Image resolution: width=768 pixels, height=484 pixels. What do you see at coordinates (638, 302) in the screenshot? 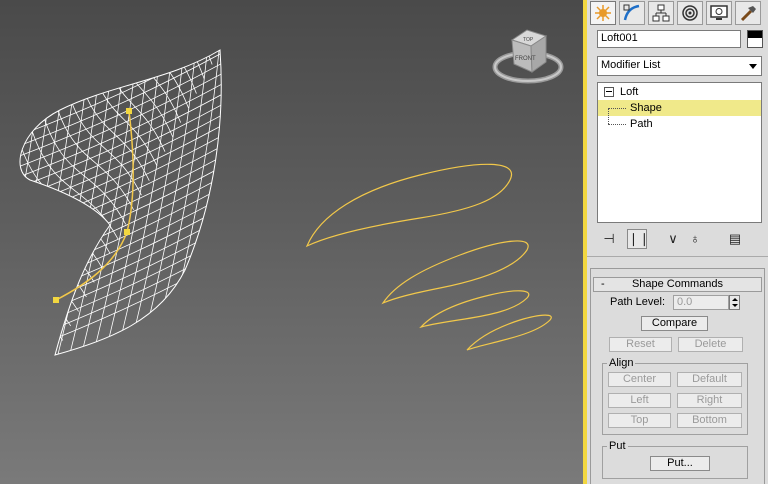
I see `path-level-label: Path Level:` at bounding box center [638, 302].